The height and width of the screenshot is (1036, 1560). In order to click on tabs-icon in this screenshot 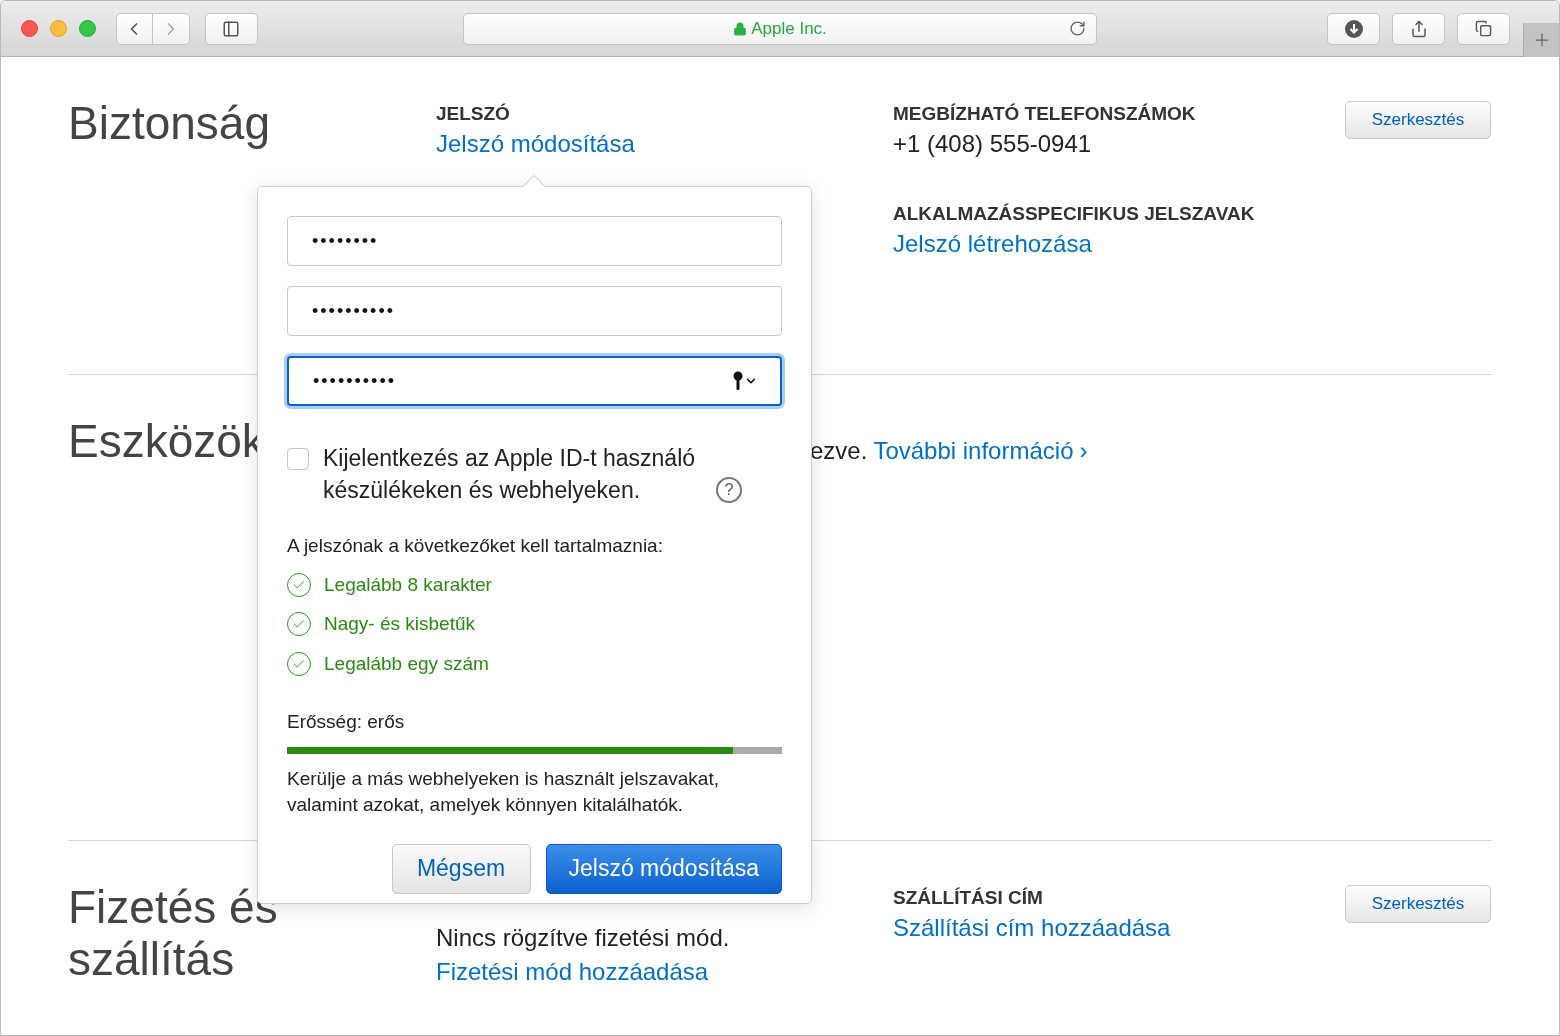, I will do `click(1484, 28)`.